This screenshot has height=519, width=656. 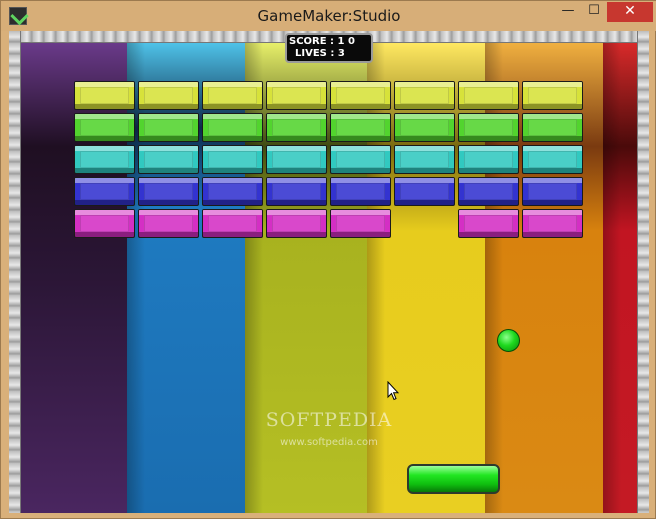 I want to click on score-value: 1 0, so click(x=346, y=41).